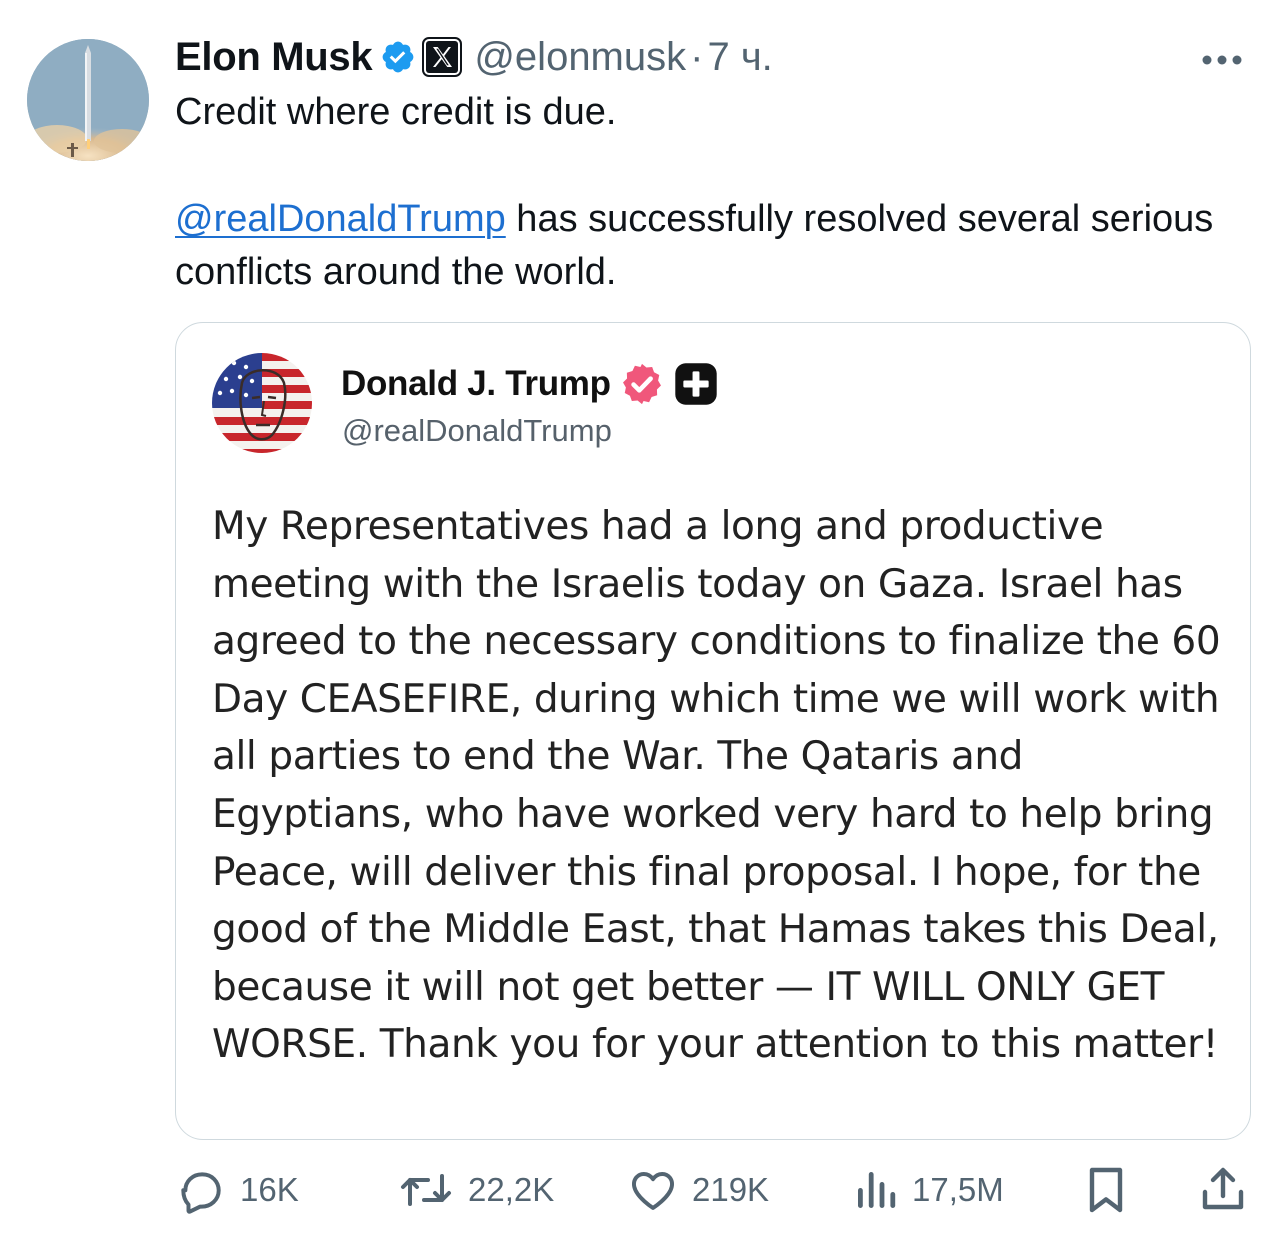 The height and width of the screenshot is (1234, 1280). I want to click on author-name: Elon Musk, so click(274, 57).